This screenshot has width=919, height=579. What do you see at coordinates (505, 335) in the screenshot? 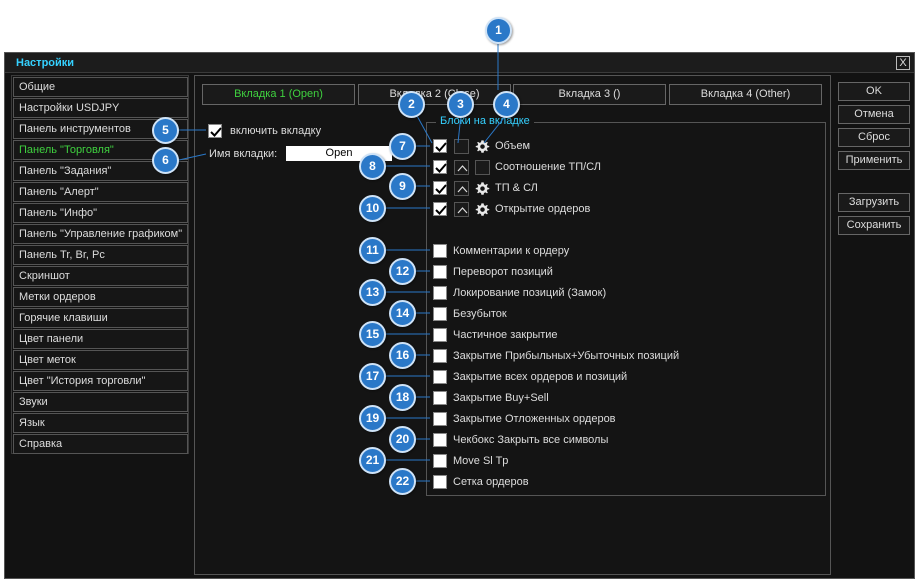
I see `block-label-partial-close: Частичное закрытие` at bounding box center [505, 335].